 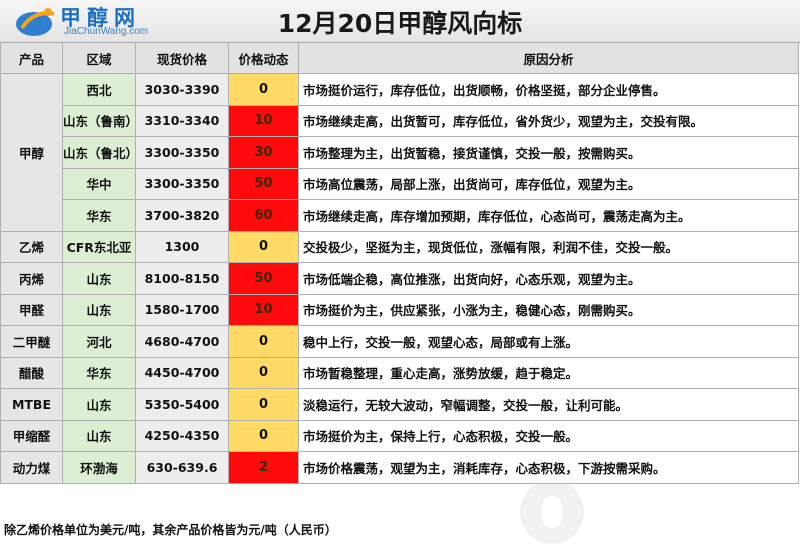 What do you see at coordinates (31, 278) in the screenshot?
I see `product-cell: 丙烯` at bounding box center [31, 278].